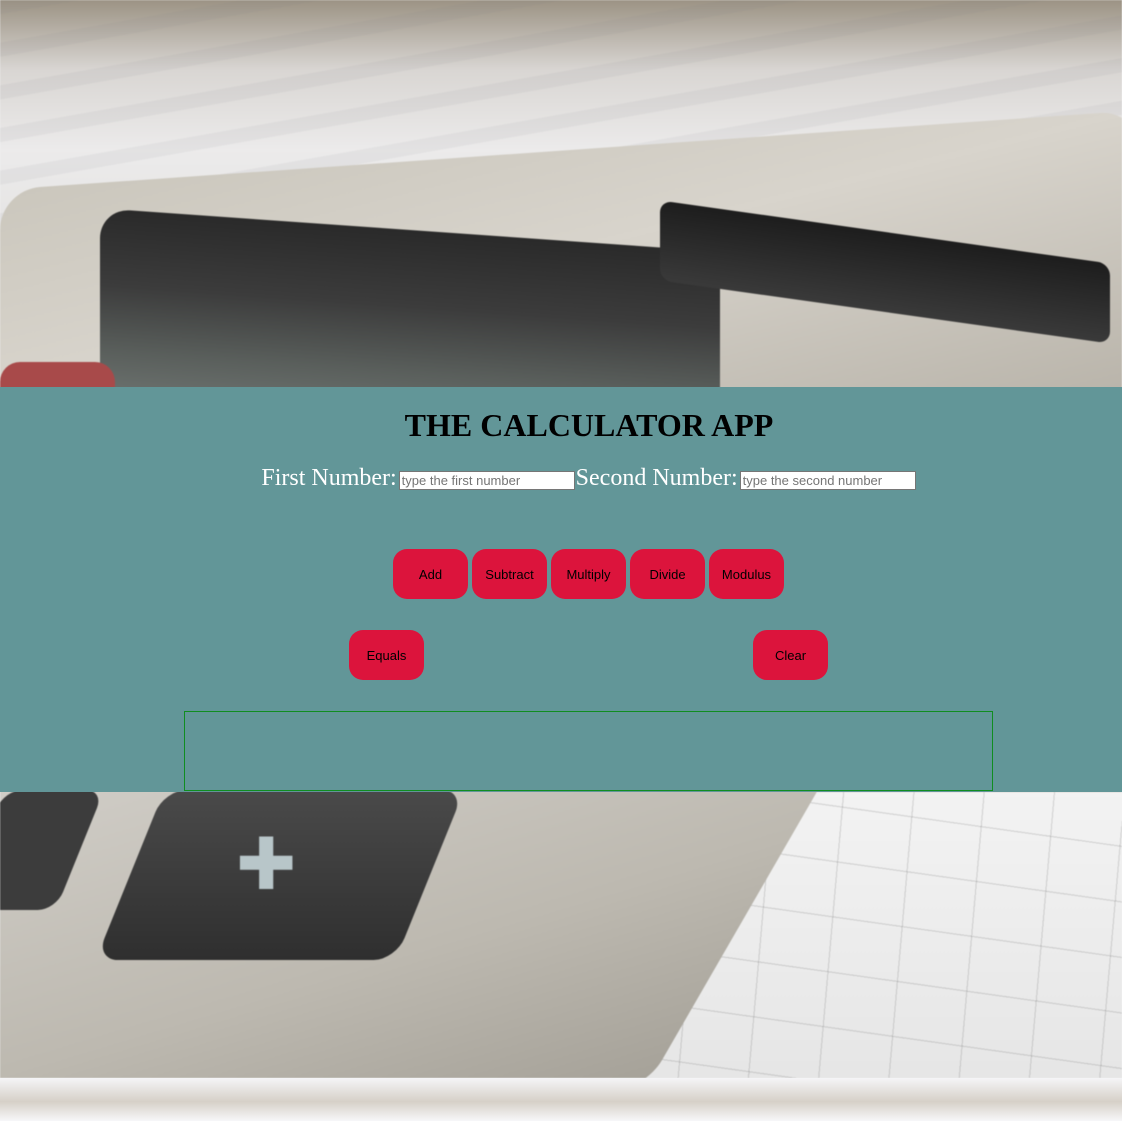 The image size is (1122, 1121). What do you see at coordinates (561, 1099) in the screenshot?
I see `background-bottom-strip` at bounding box center [561, 1099].